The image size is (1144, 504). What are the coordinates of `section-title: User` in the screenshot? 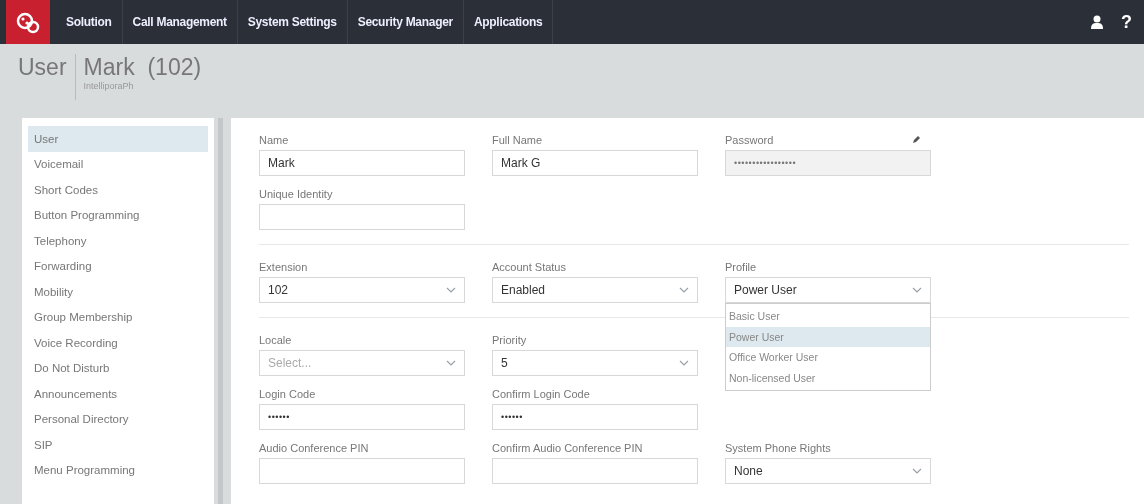 It's located at (47, 77).